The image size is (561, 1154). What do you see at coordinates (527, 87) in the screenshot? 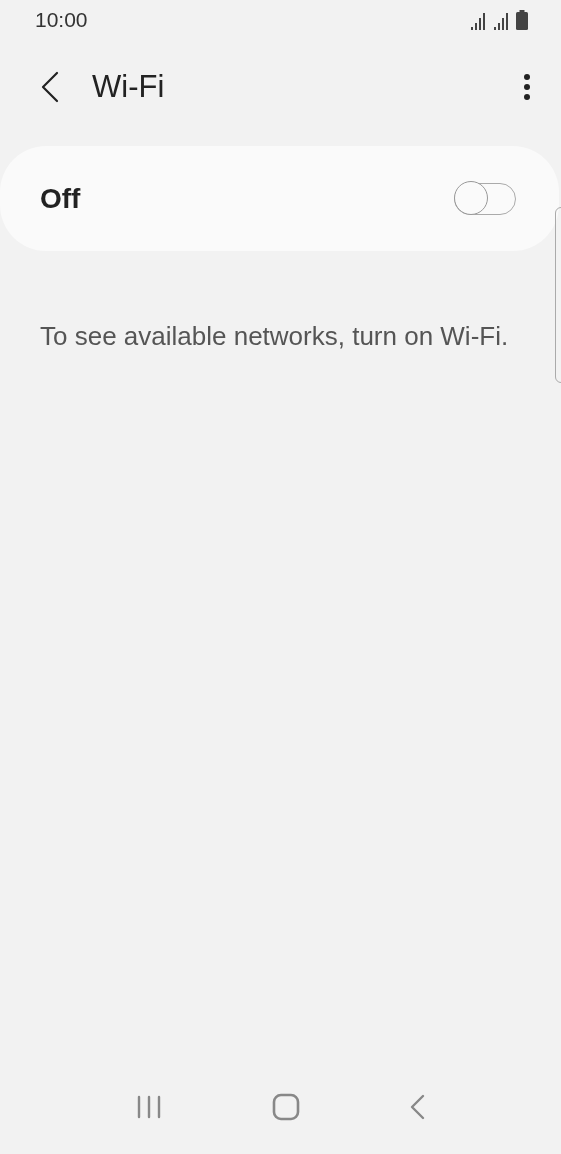
I see `more-options-button` at bounding box center [527, 87].